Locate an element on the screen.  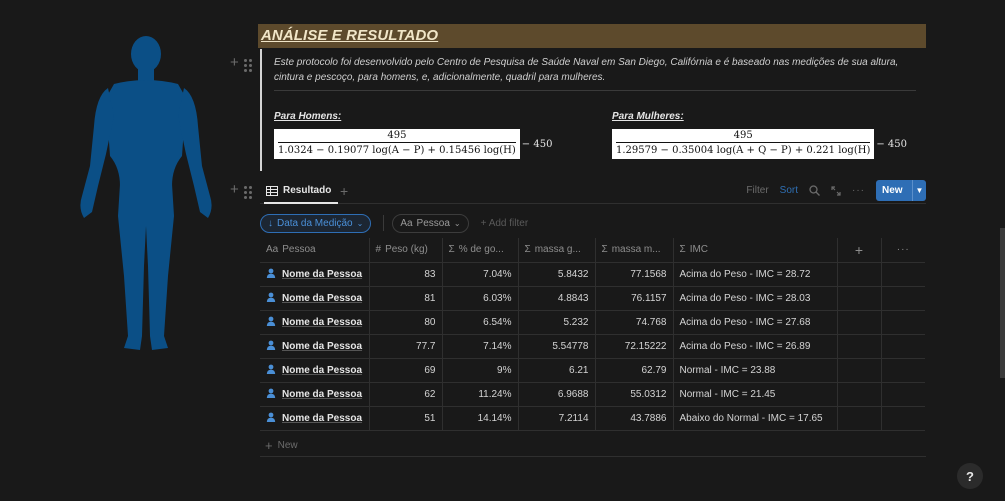
cell-massa-magra: 76.1157 is located at coordinates (633, 298).